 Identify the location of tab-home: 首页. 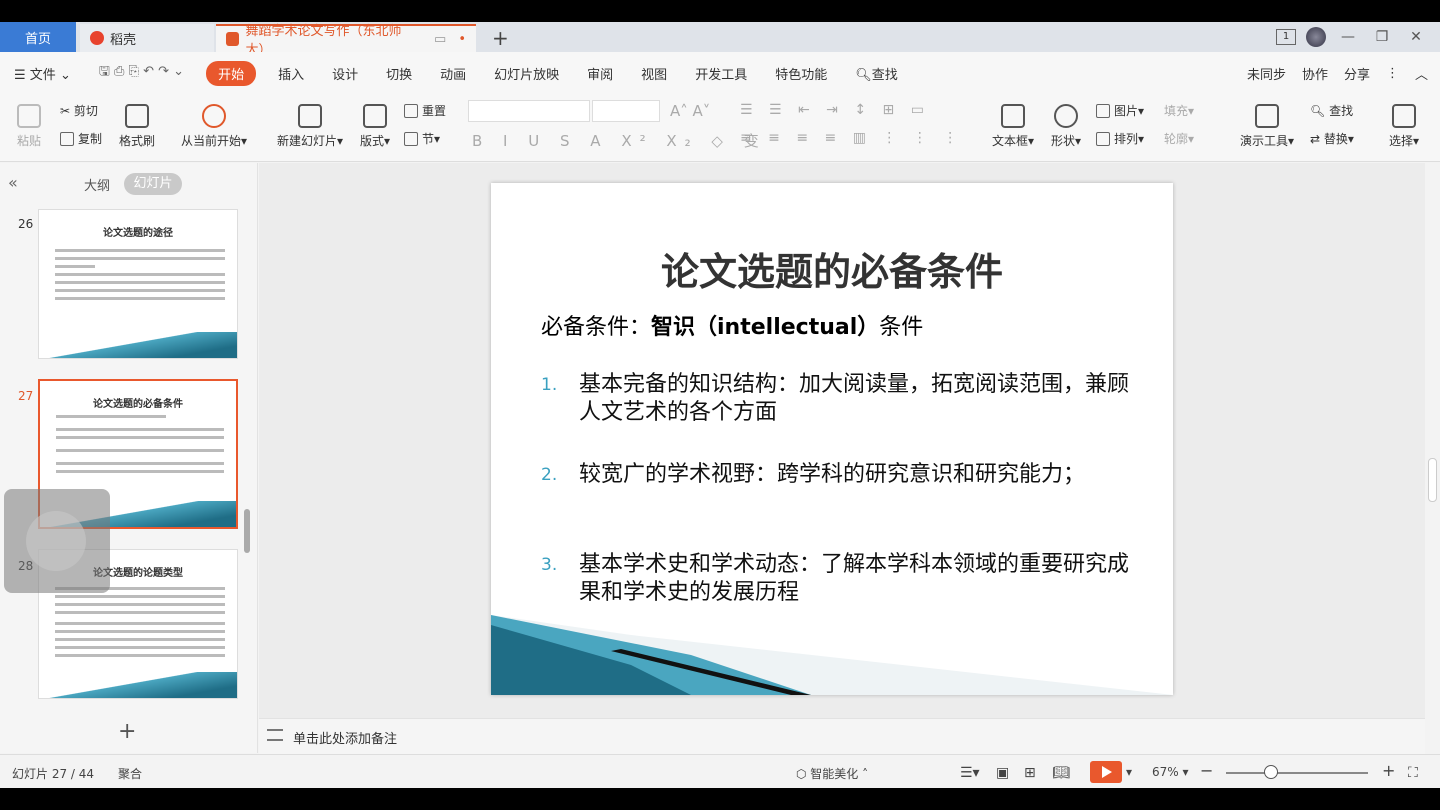
(38, 37).